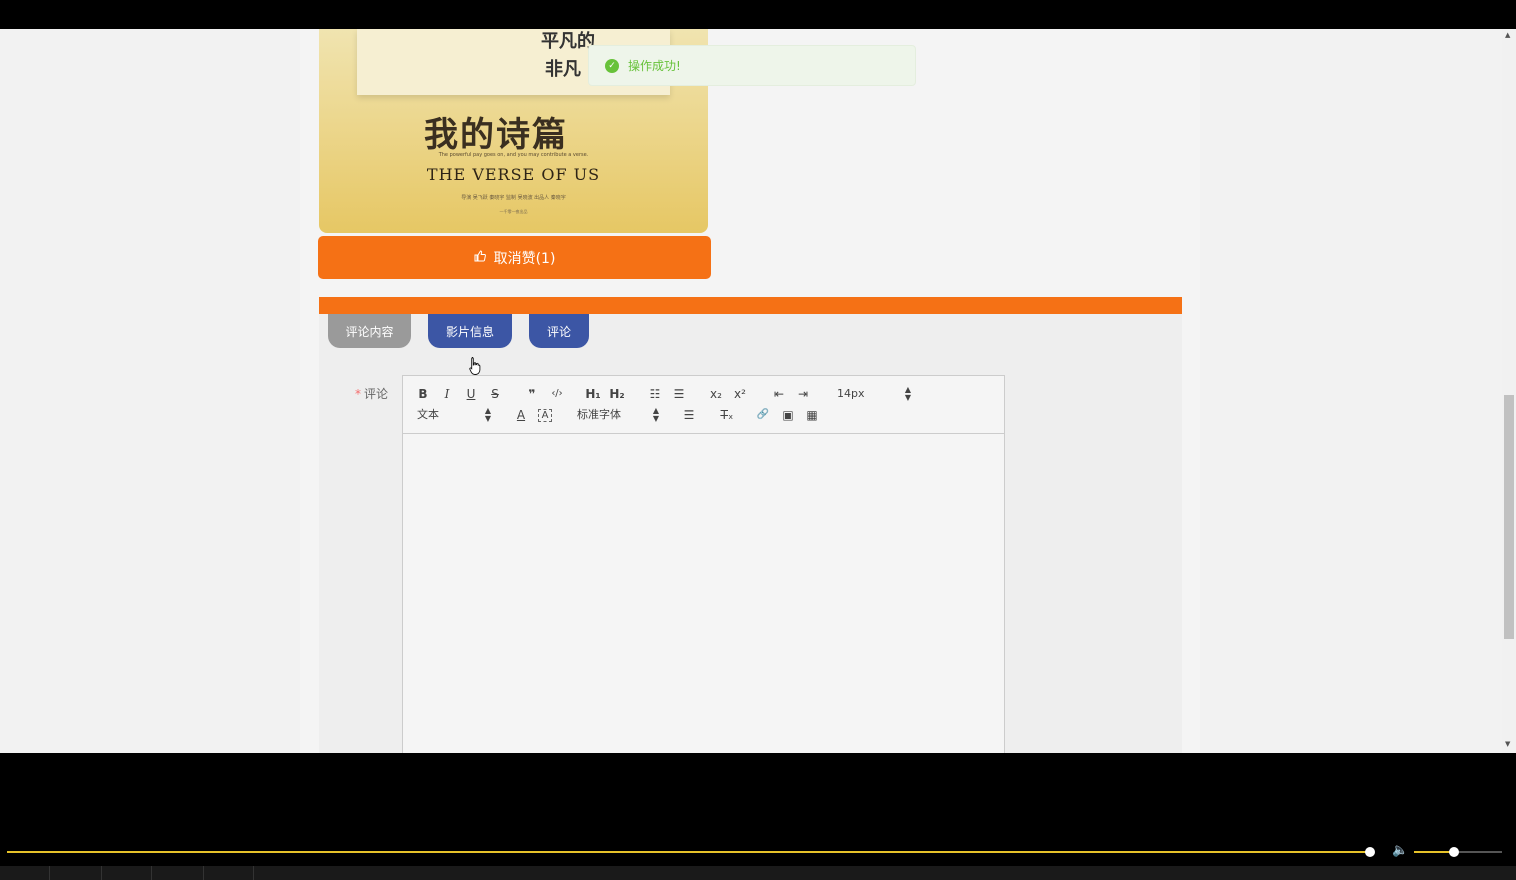  I want to click on progress-bar, so click(690, 852).